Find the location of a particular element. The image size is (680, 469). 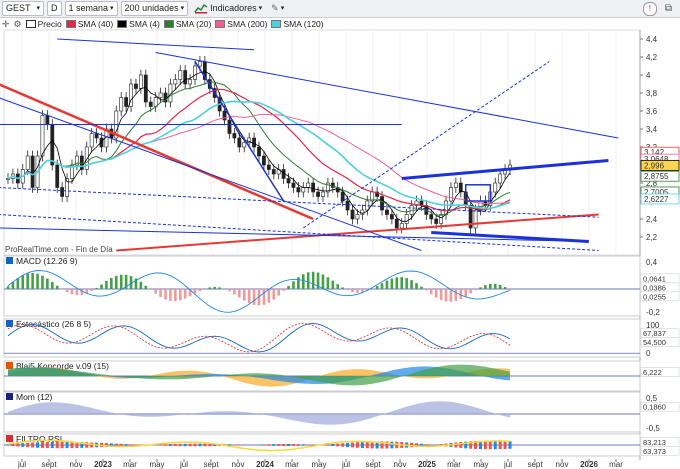

add-indicator-icon: ✛ is located at coordinates (6, 24).